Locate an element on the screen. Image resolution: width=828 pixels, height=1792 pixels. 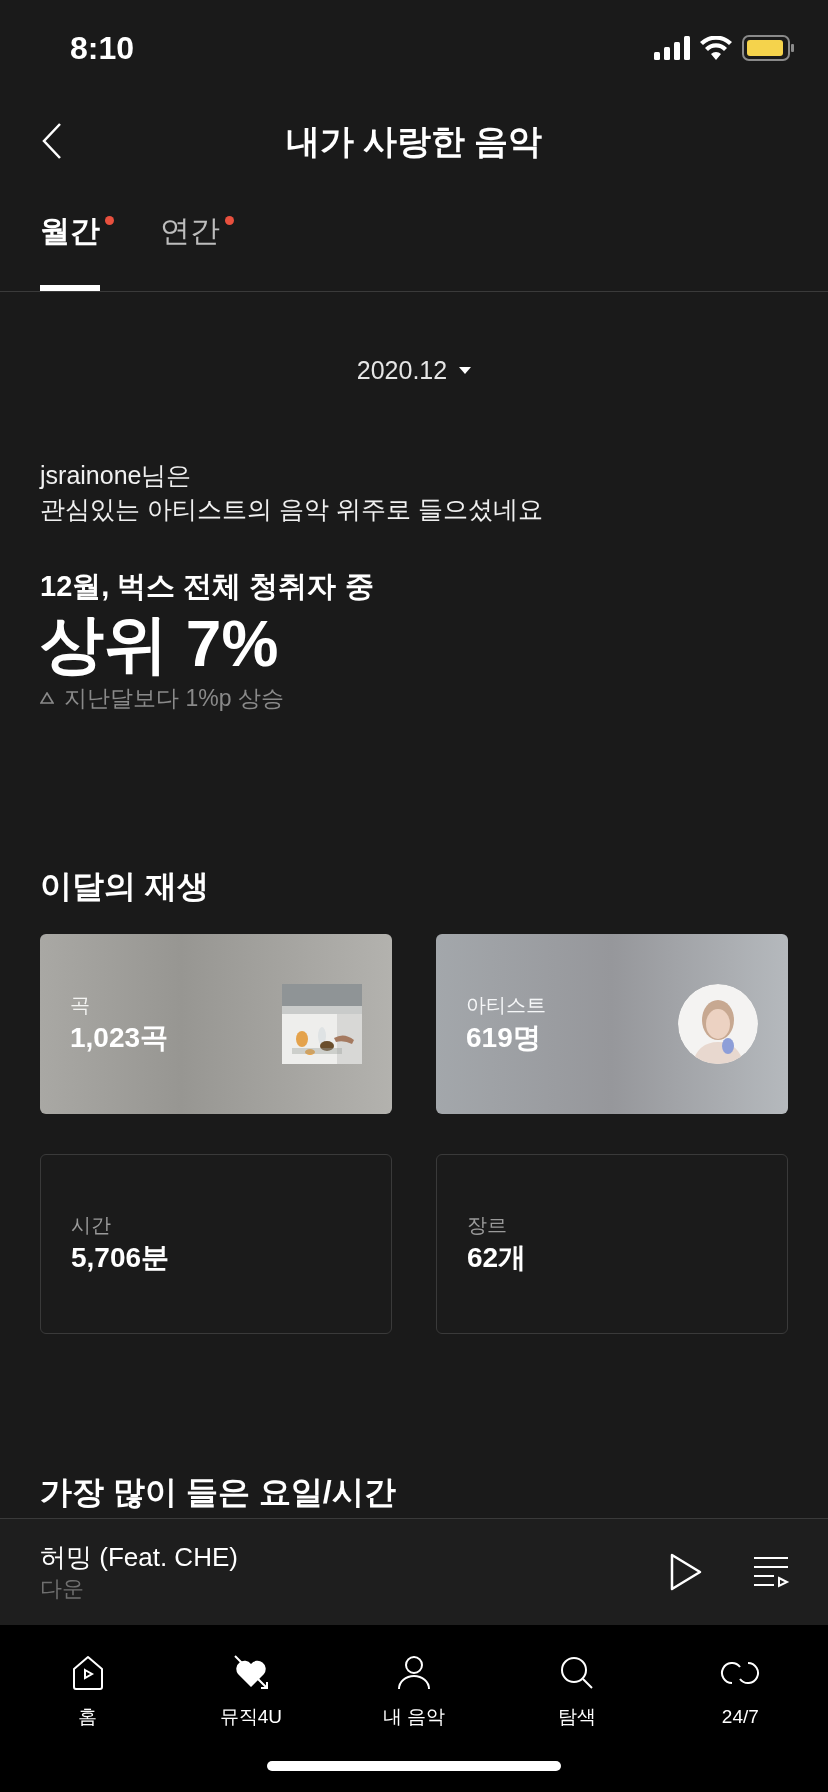
play-button is located at coordinates (686, 1572).